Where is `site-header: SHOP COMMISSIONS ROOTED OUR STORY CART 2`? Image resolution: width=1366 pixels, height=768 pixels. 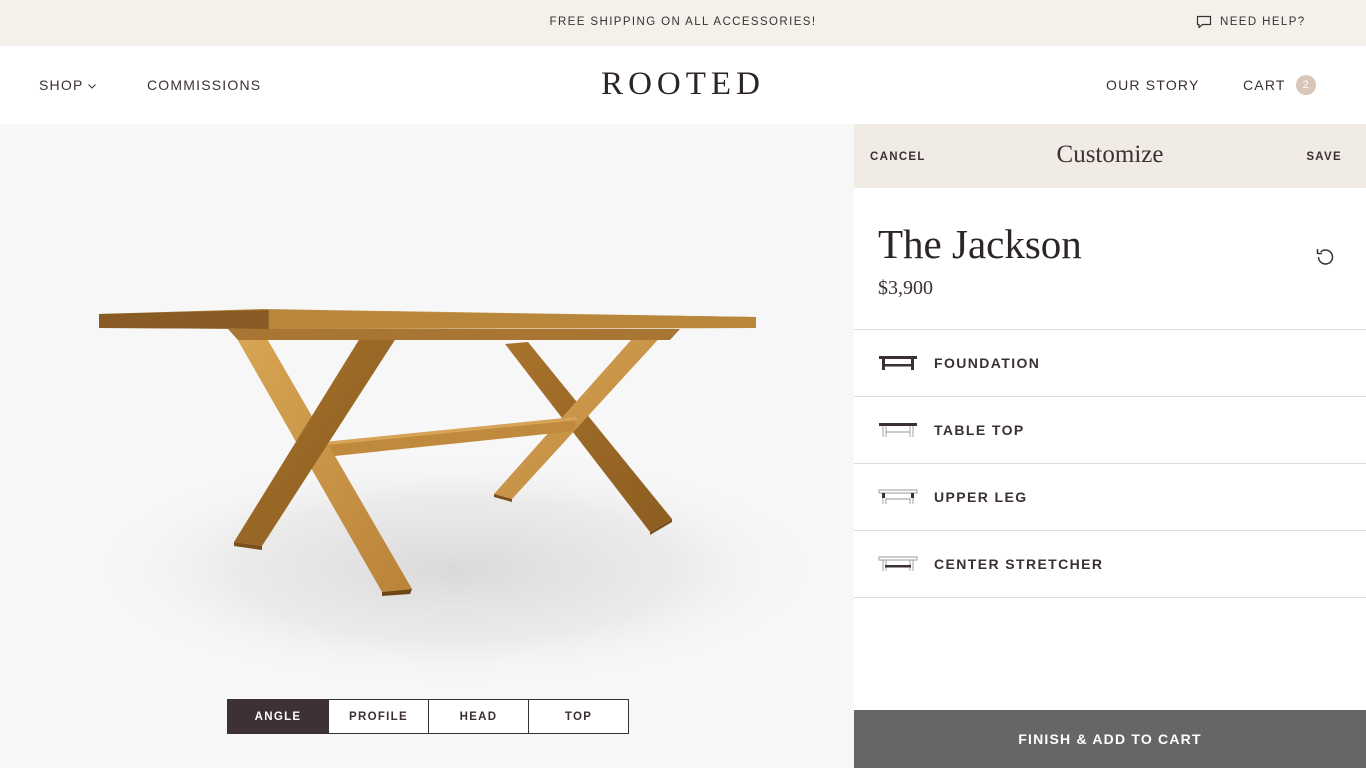
site-header: SHOP COMMISSIONS ROOTED OUR STORY CART 2 is located at coordinates (683, 85).